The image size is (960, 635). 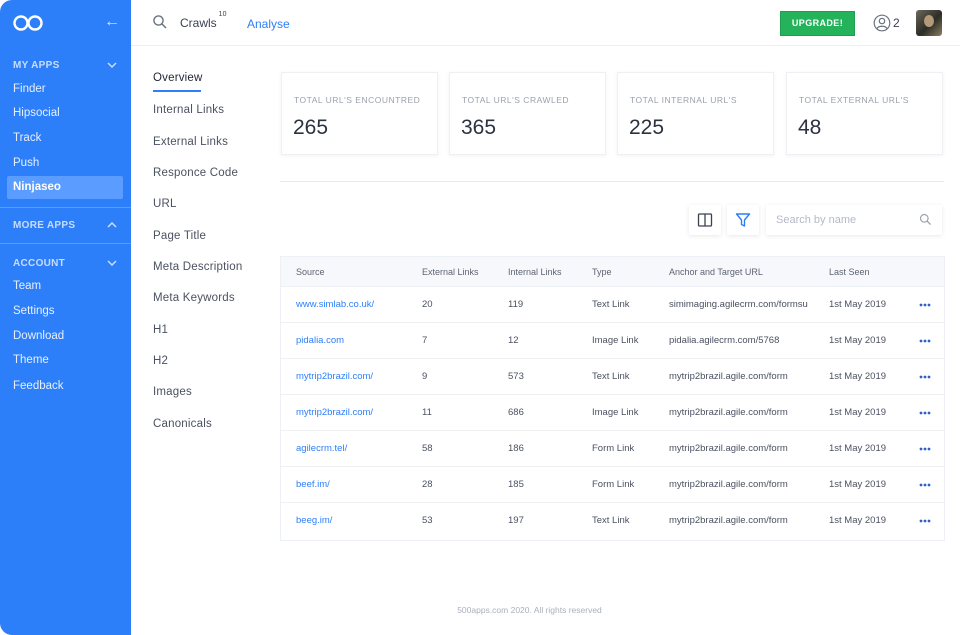 I want to click on external-links-count: 9, so click(x=425, y=376).